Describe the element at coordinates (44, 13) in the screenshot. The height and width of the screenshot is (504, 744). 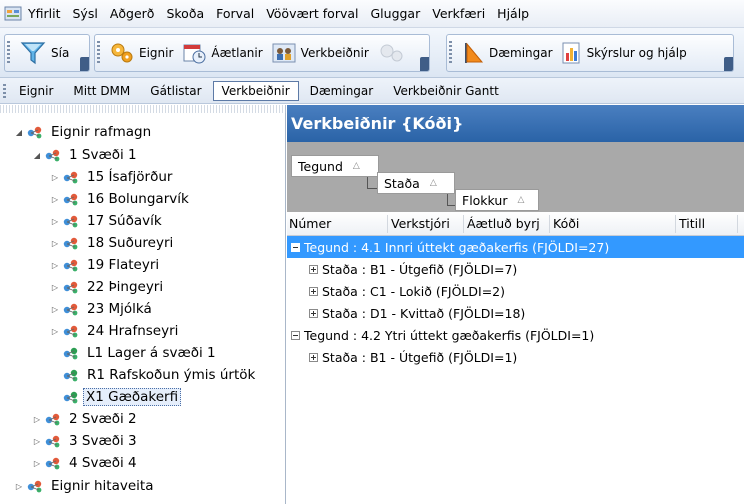
I see `menu-yfirlit: Yfirlit` at that location.